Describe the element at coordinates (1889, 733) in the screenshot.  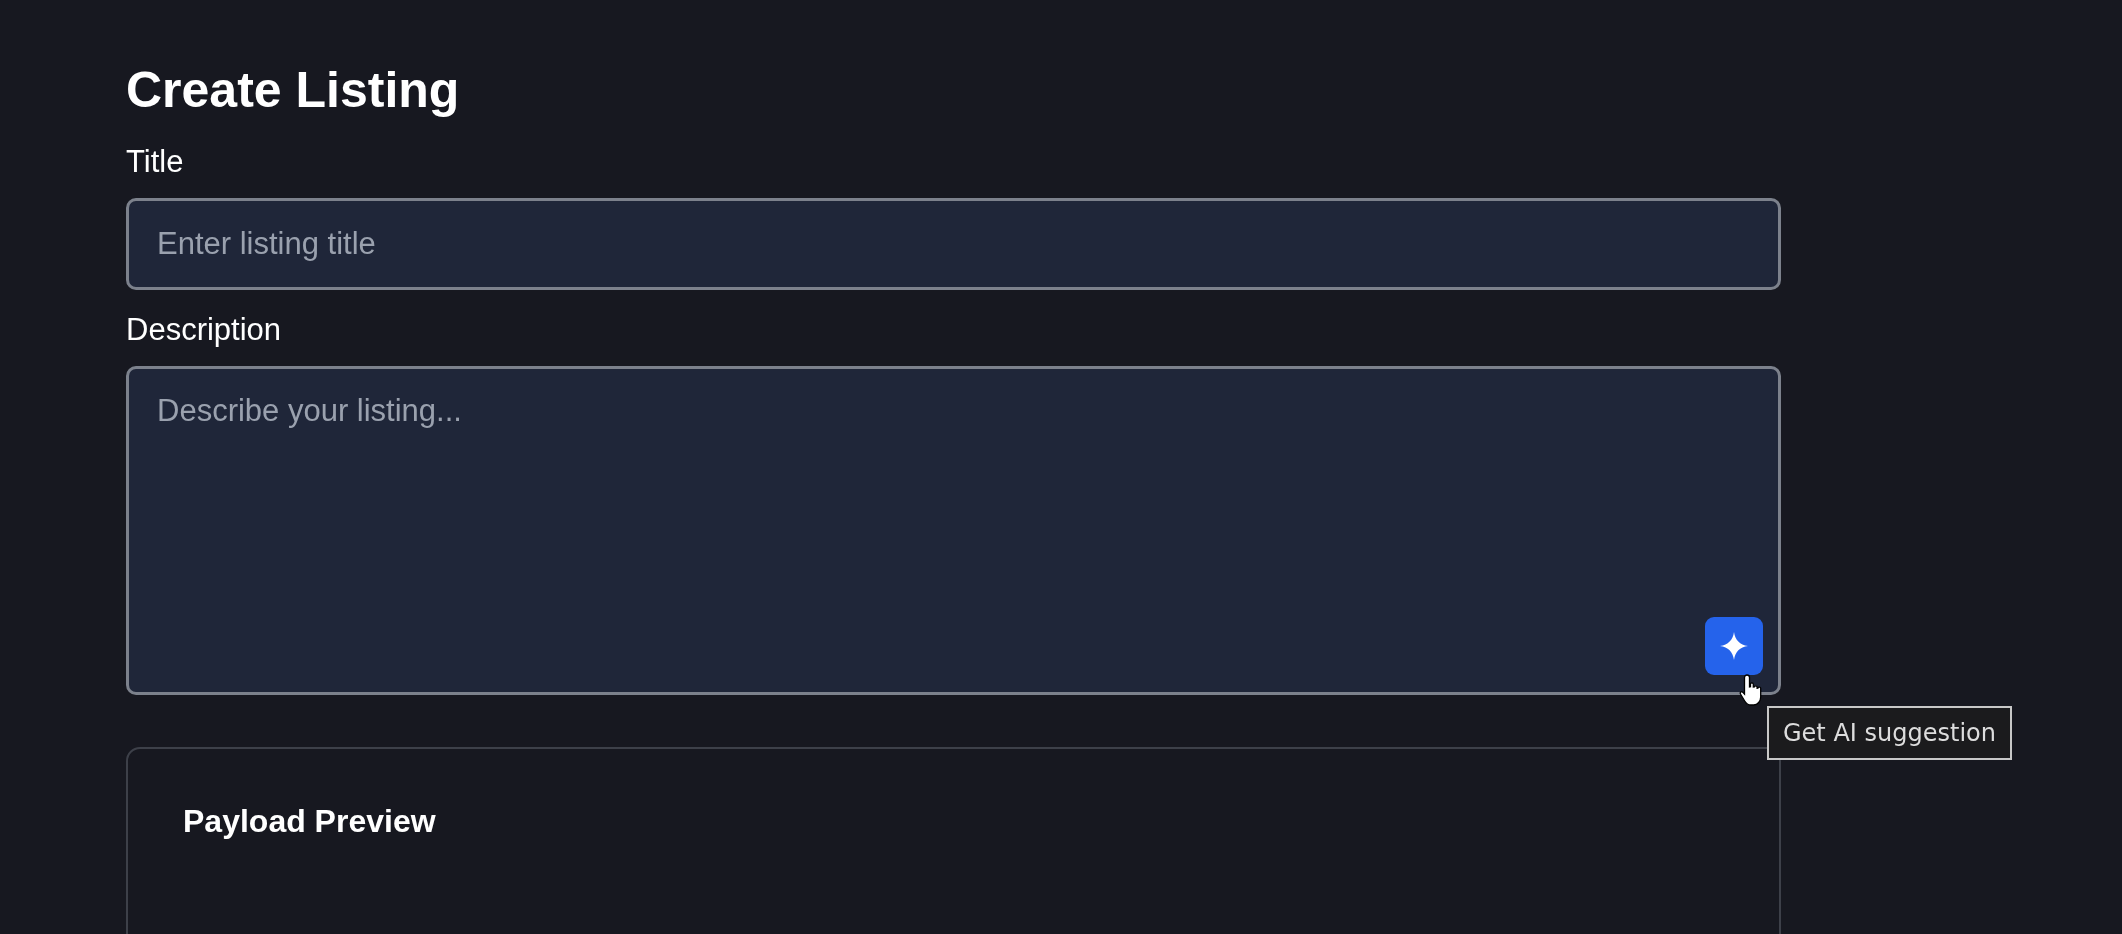
I see `tooltip: Get AI suggestion` at that location.